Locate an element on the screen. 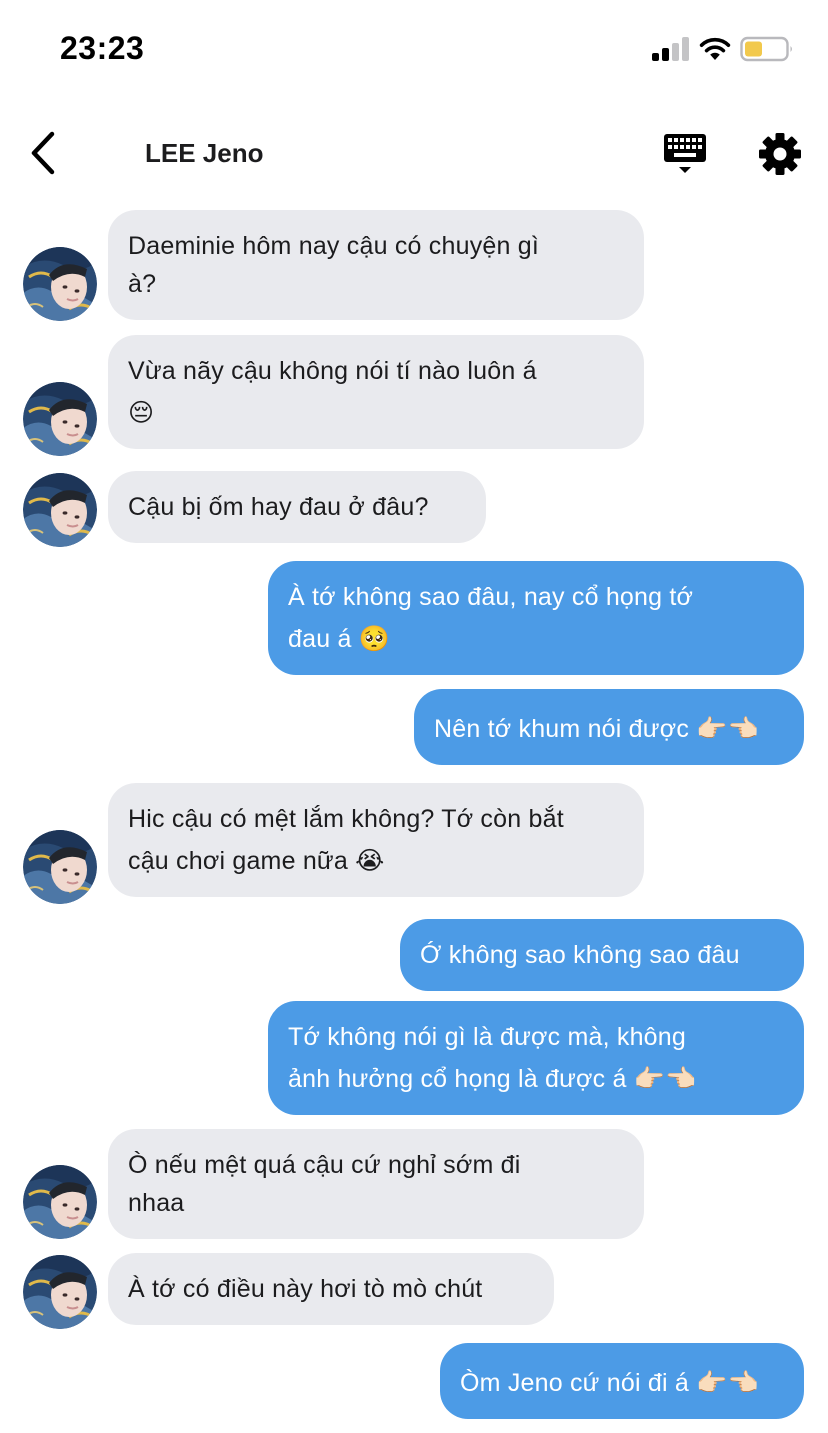  incoming-message: Cậu bị ốm hay đau ở đâu? is located at coordinates (297, 507).